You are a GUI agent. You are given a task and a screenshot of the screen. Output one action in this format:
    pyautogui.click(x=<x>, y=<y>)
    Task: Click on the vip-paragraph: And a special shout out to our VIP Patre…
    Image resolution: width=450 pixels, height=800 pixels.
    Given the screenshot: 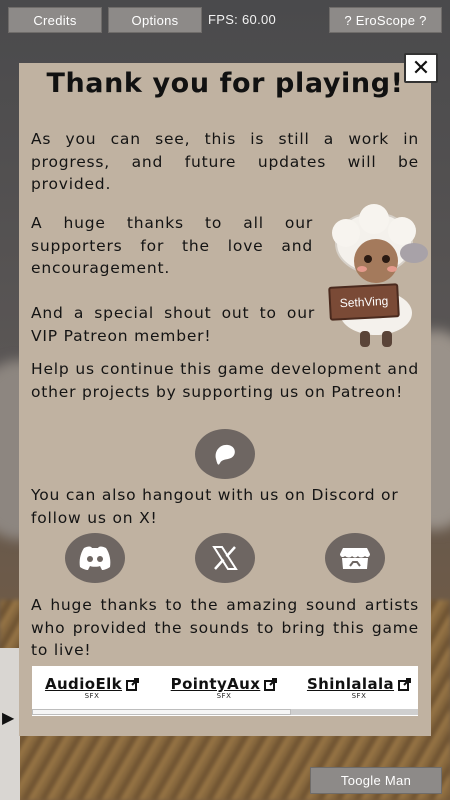 What is the action you would take?
    pyautogui.click(x=173, y=324)
    